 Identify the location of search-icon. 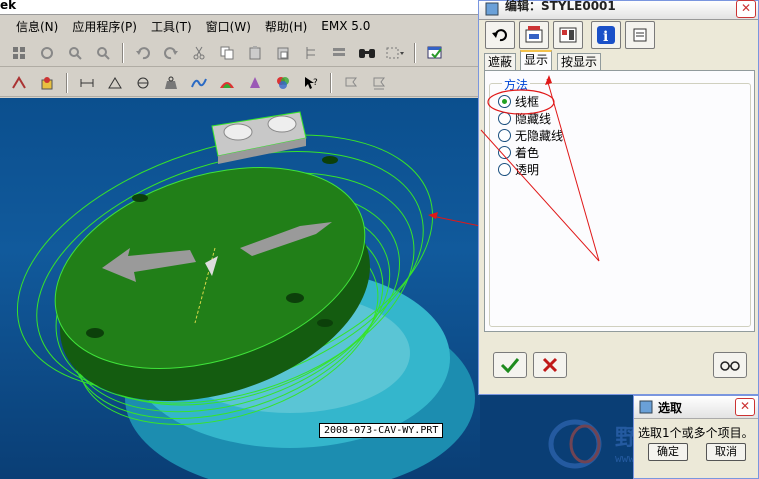
(75, 53).